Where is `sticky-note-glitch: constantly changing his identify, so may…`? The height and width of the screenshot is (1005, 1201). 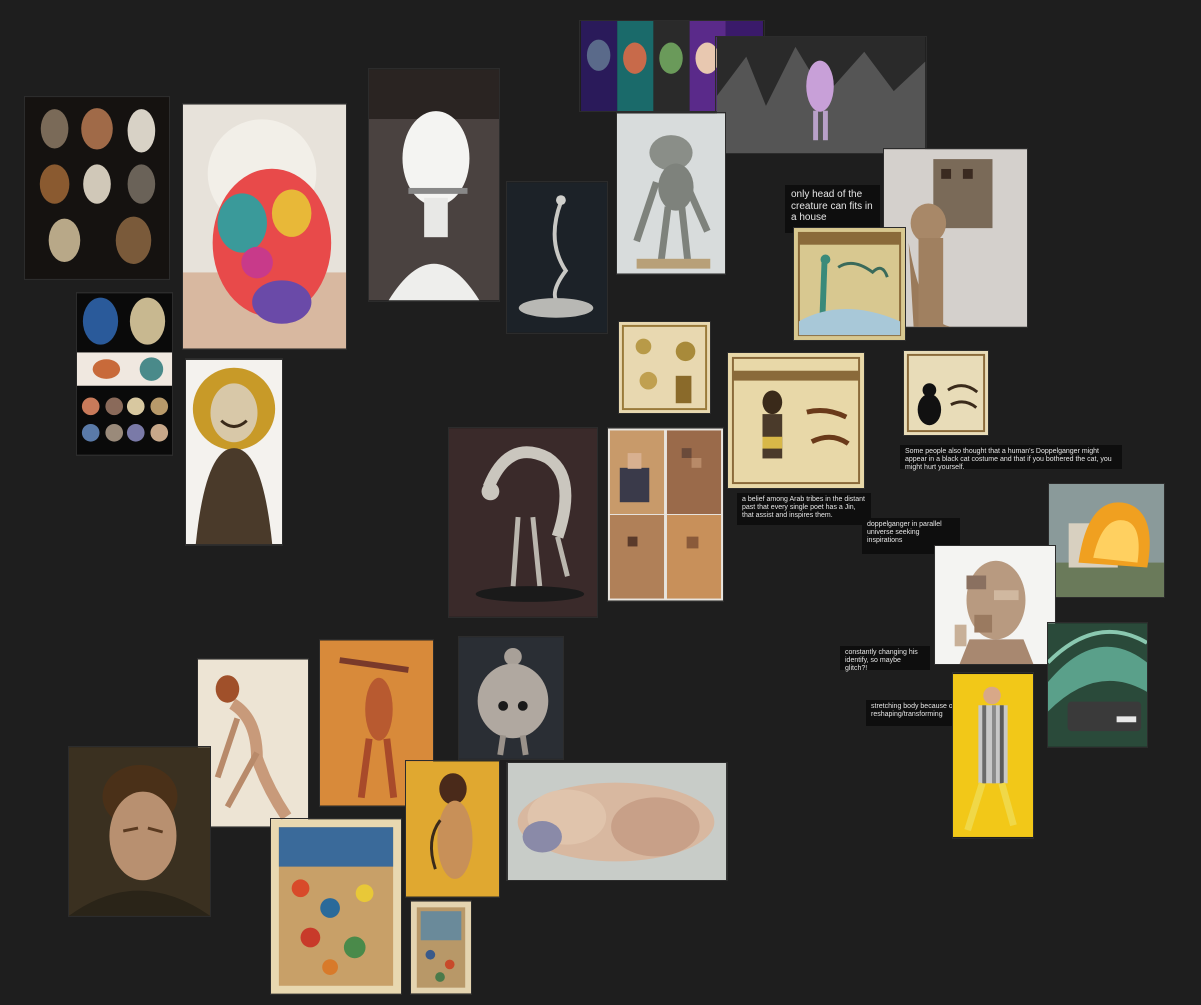 sticky-note-glitch: constantly changing his identify, so may… is located at coordinates (885, 659).